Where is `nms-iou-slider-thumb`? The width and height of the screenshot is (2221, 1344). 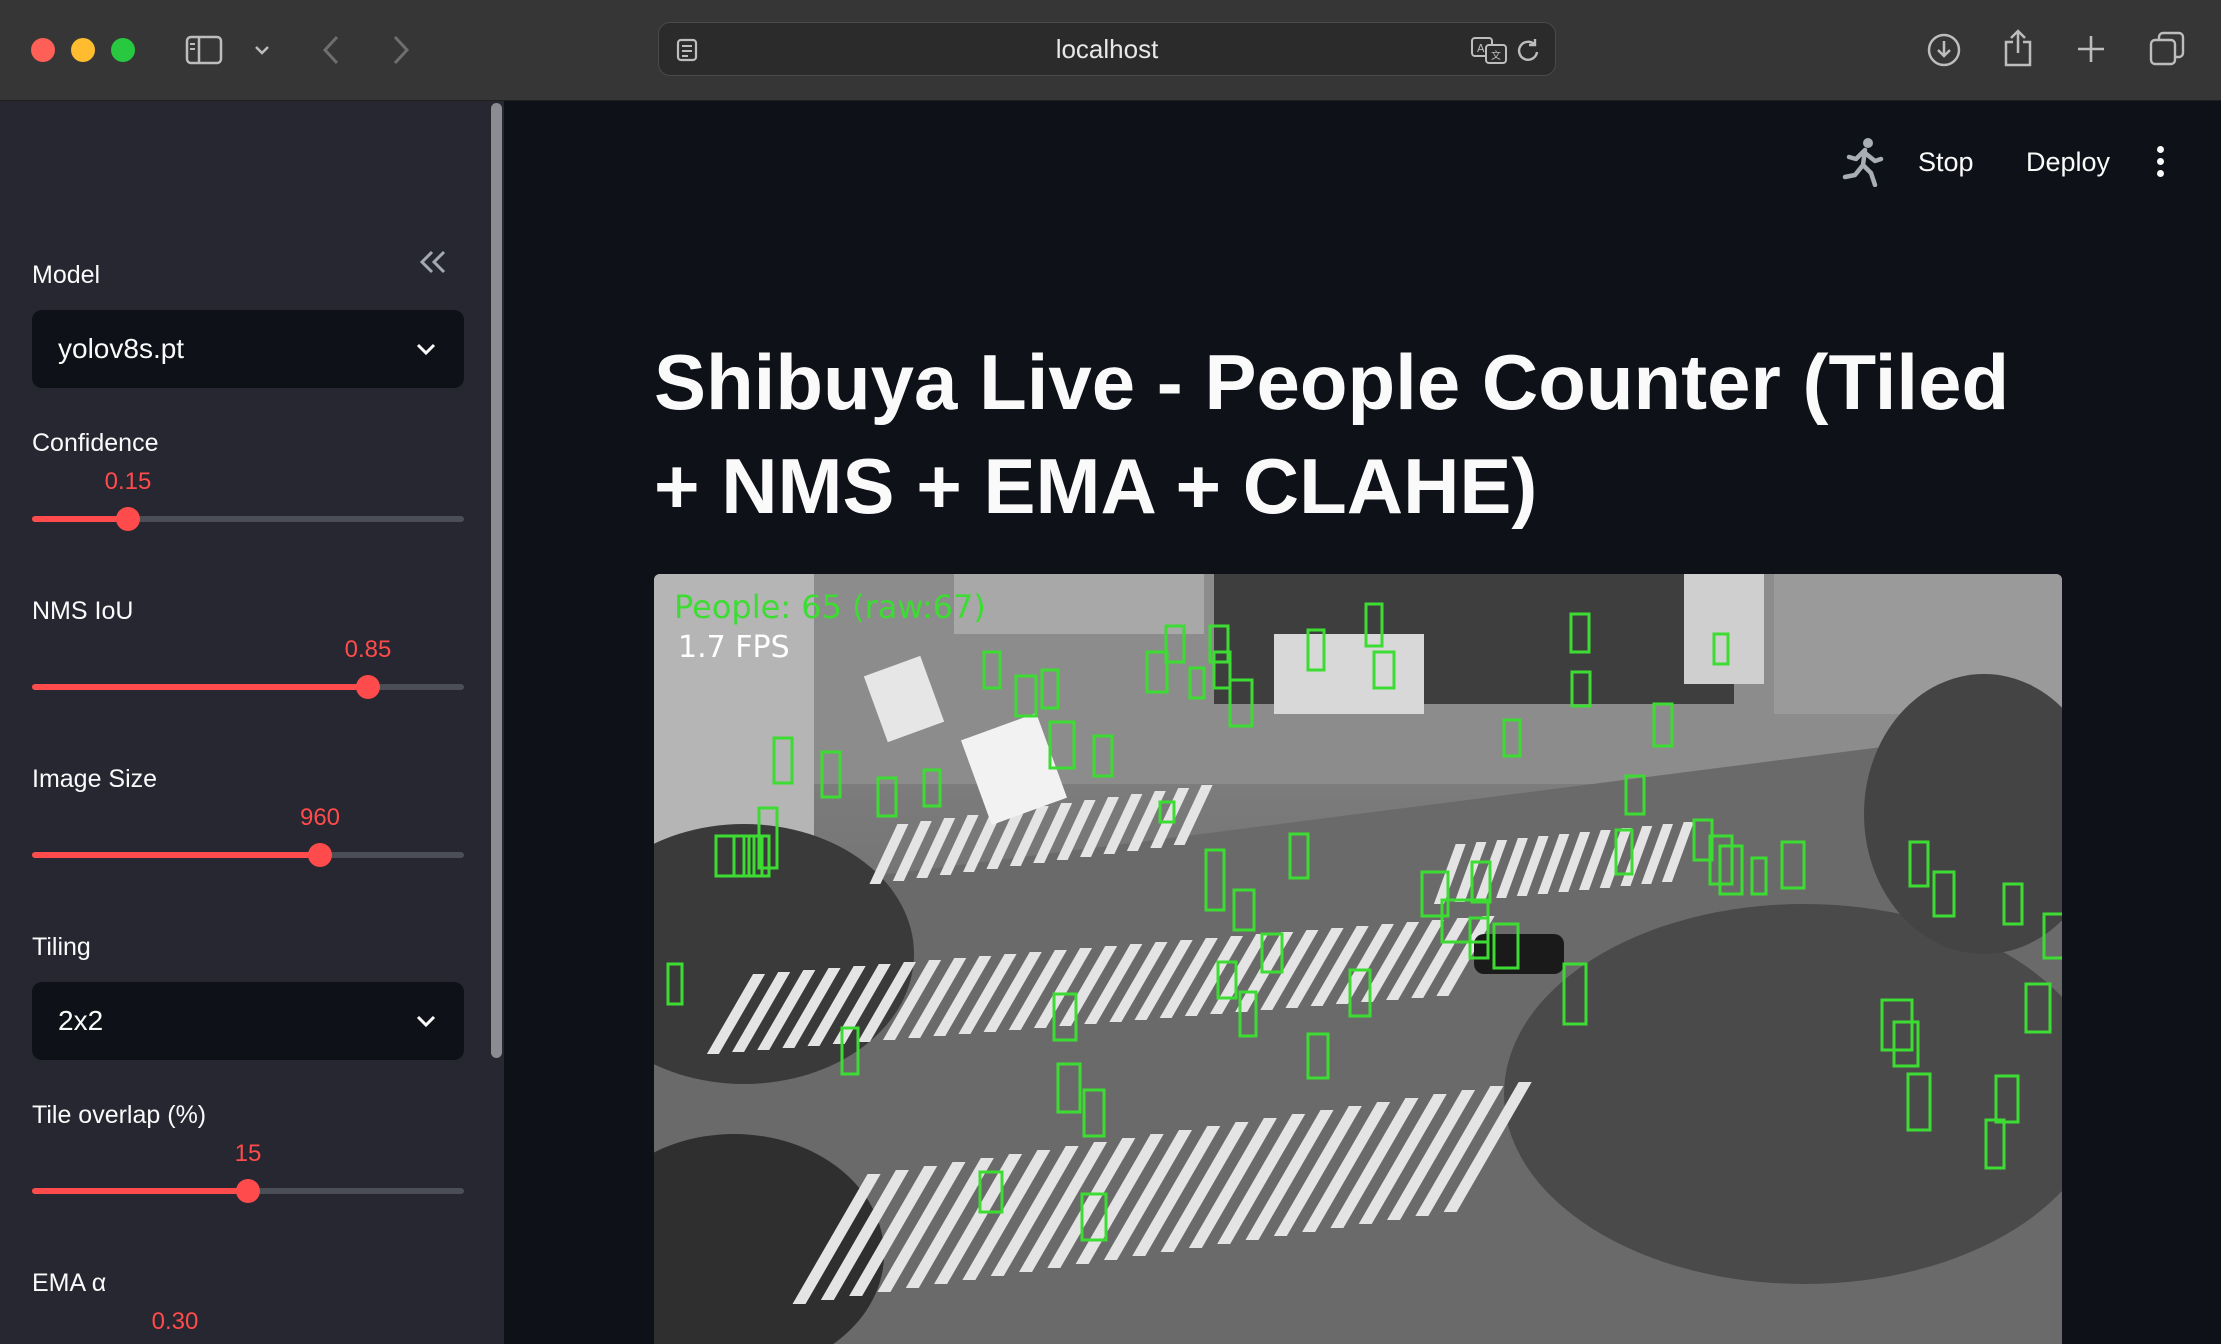
nms-iou-slider-thumb is located at coordinates (368, 687).